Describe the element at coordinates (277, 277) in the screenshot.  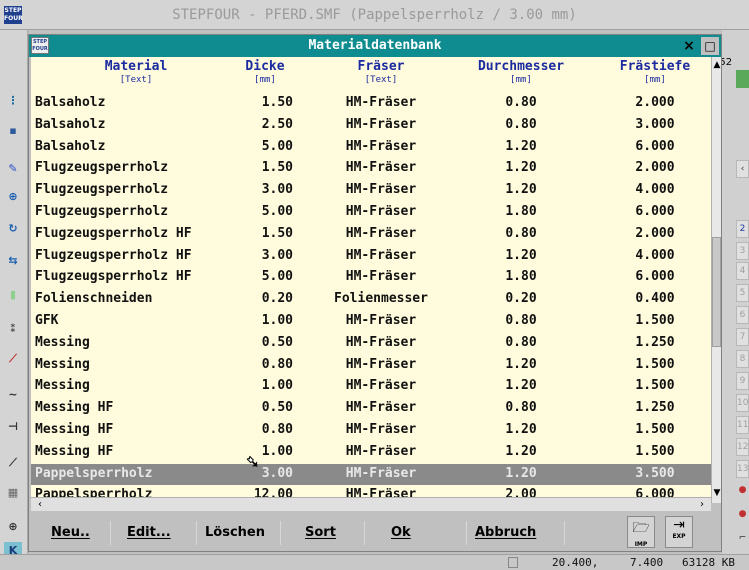
I see `cell-dicke: 5.00` at that location.